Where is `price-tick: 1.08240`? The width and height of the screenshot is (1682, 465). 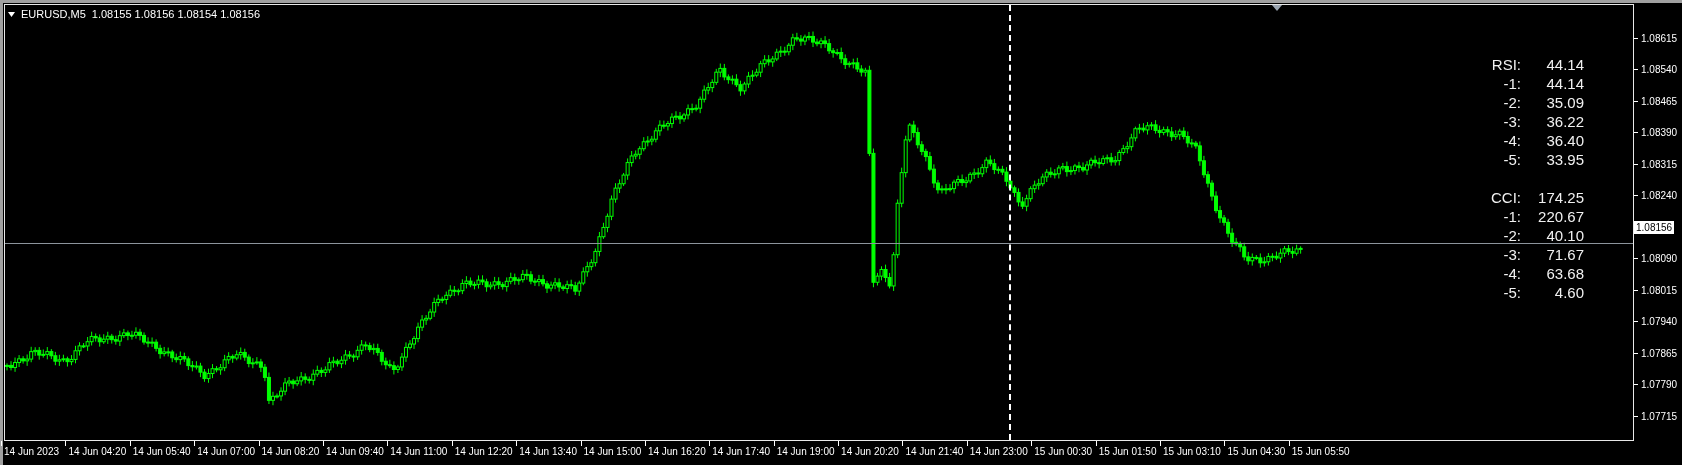
price-tick: 1.08240 is located at coordinates (1659, 196).